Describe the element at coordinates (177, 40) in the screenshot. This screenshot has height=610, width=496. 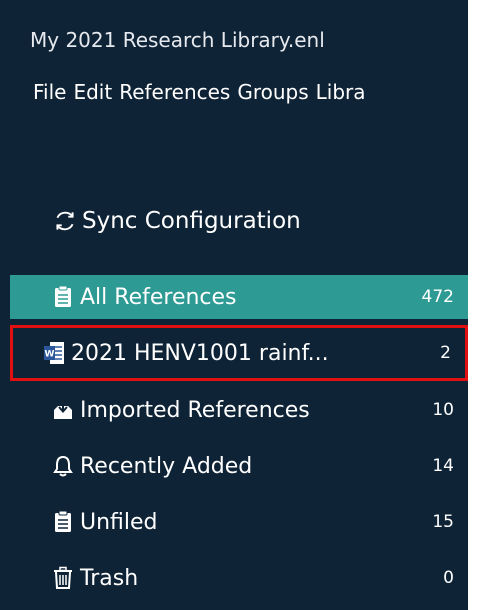
I see `window-title: My 2021 Research Library.enl` at that location.